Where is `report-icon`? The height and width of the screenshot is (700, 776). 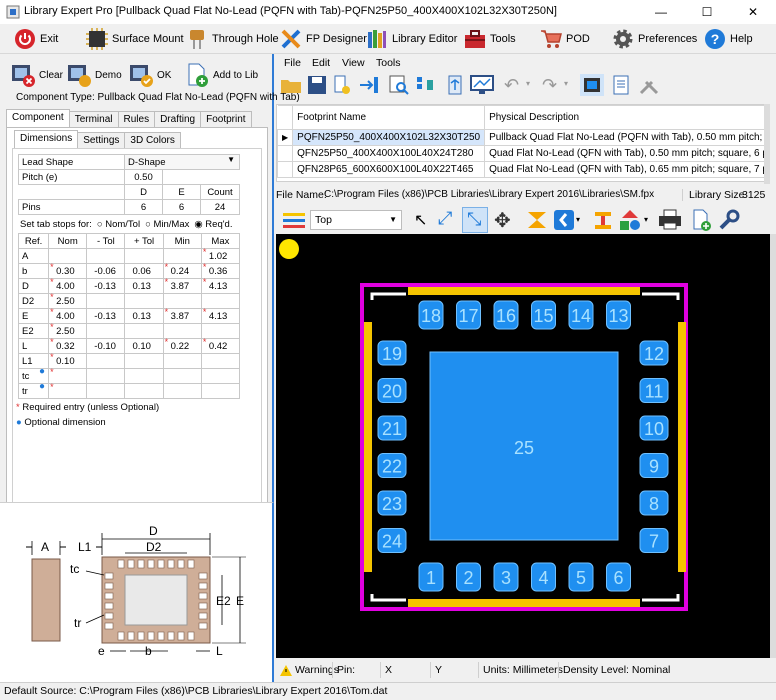
report-icon is located at coordinates (621, 85).